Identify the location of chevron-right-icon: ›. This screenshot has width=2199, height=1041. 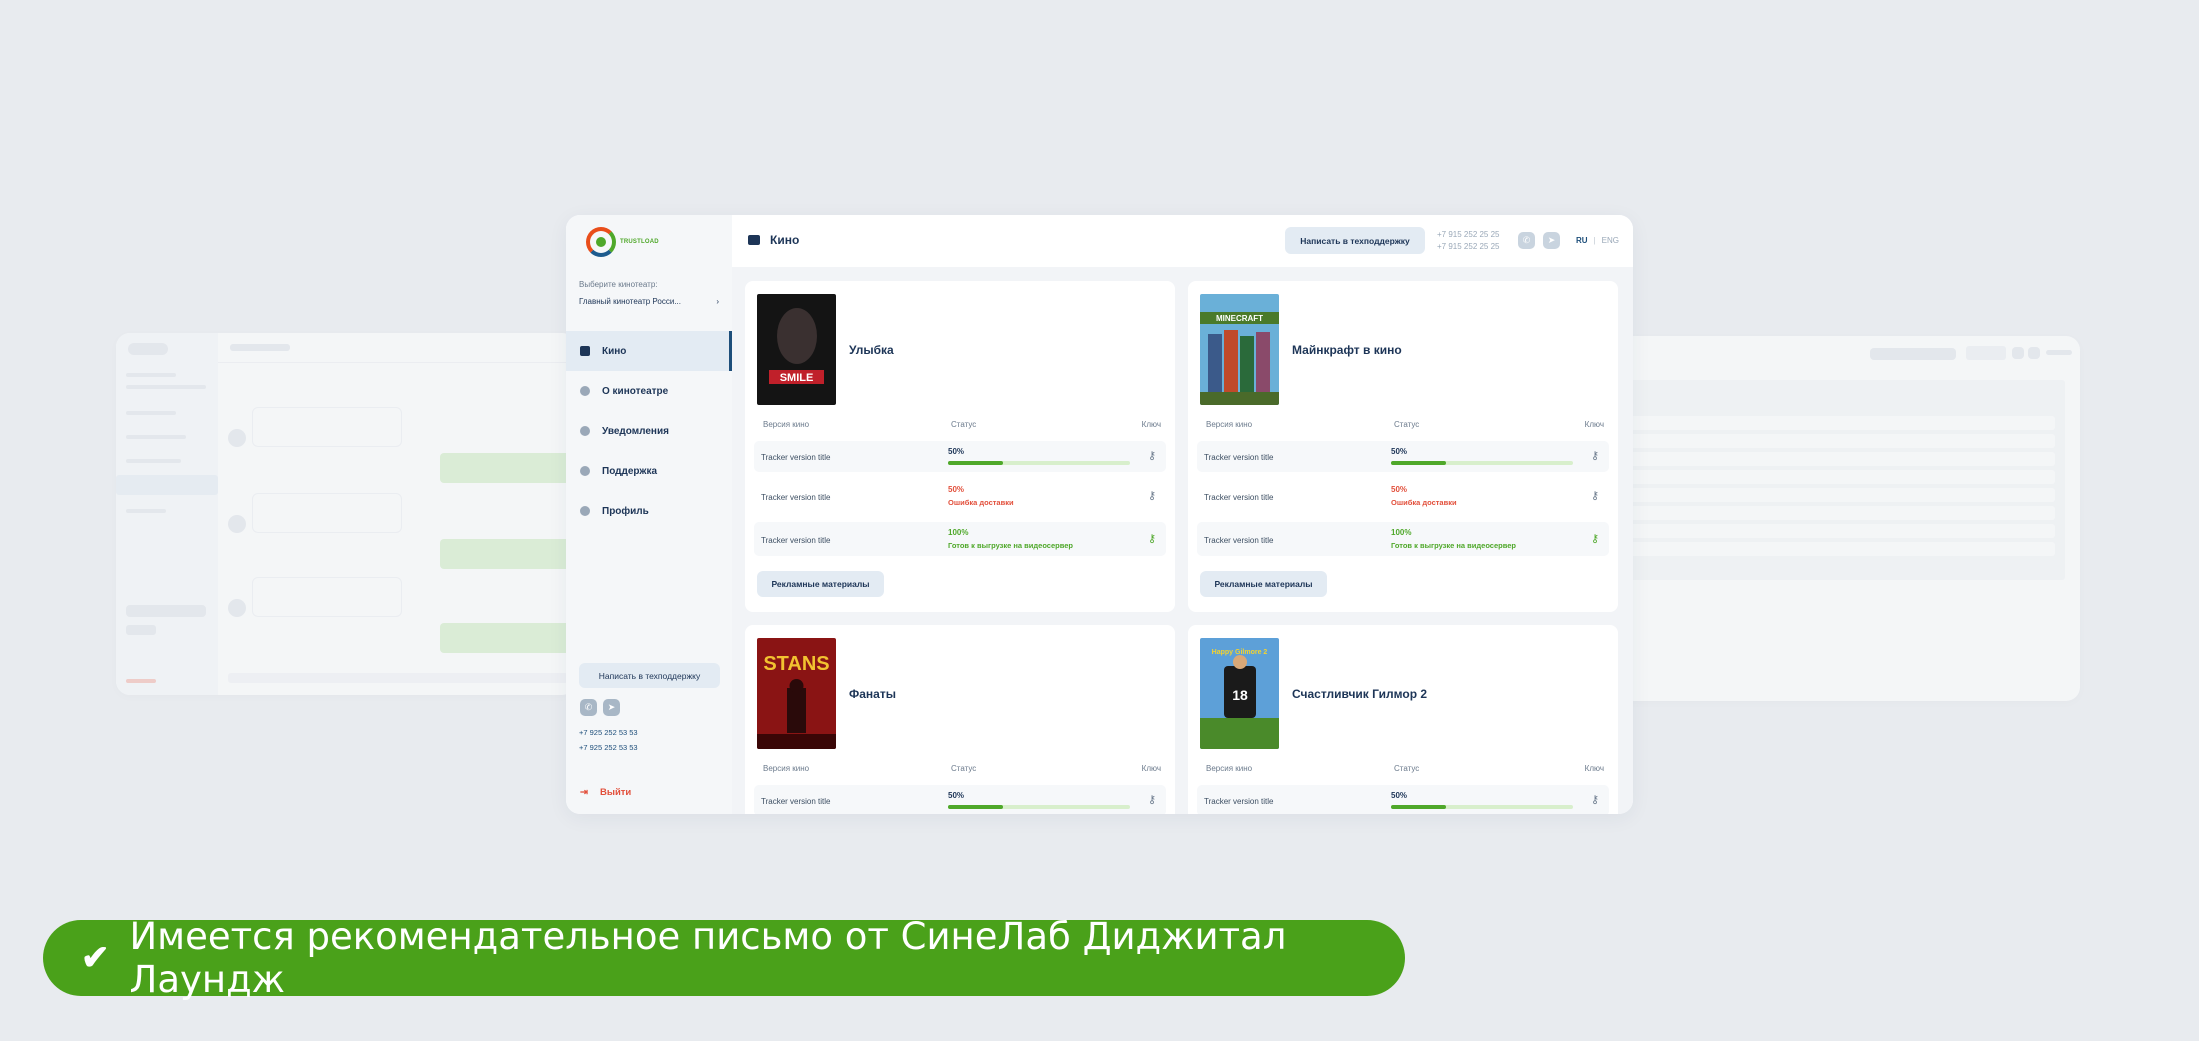
(717, 301).